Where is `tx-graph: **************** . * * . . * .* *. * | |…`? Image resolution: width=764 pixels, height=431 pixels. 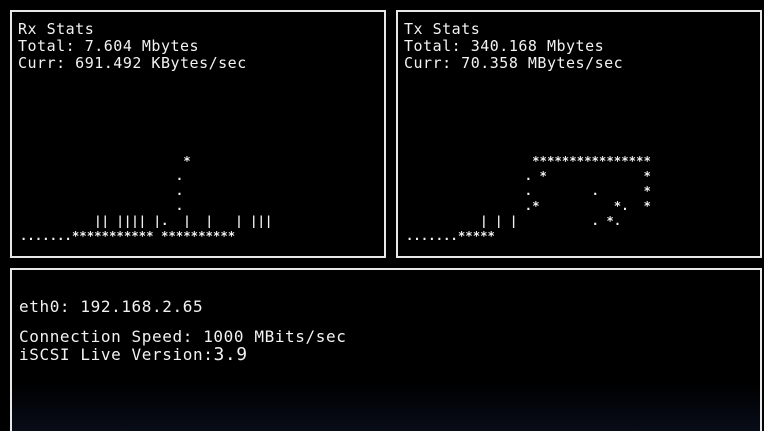 tx-graph: **************** . * * . . * .* *. * | |… is located at coordinates (528, 199).